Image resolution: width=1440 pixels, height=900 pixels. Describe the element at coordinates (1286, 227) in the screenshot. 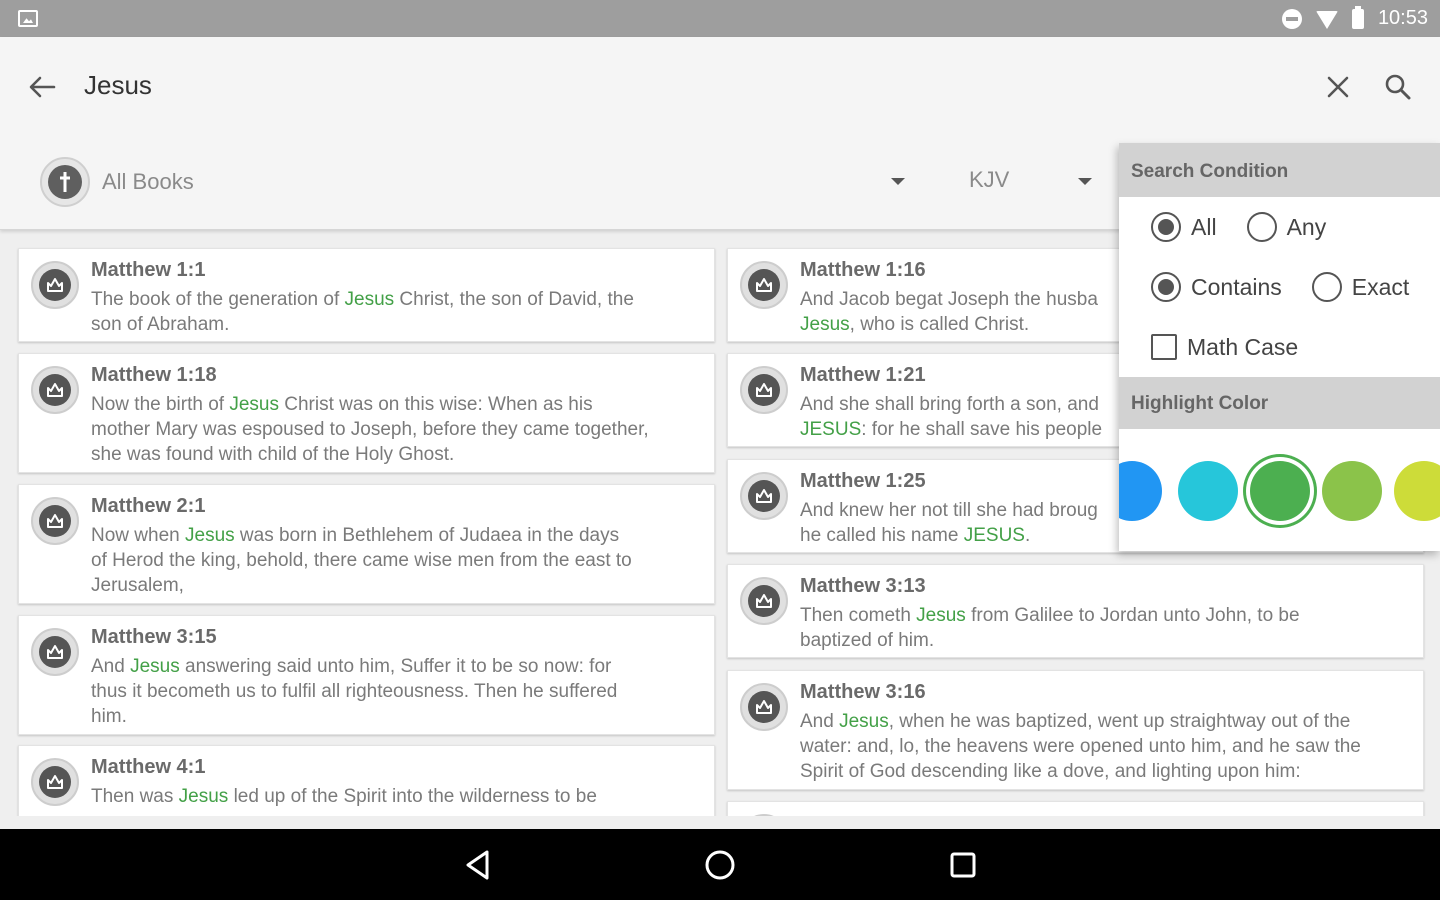

I see `radio-match-any: Any` at that location.